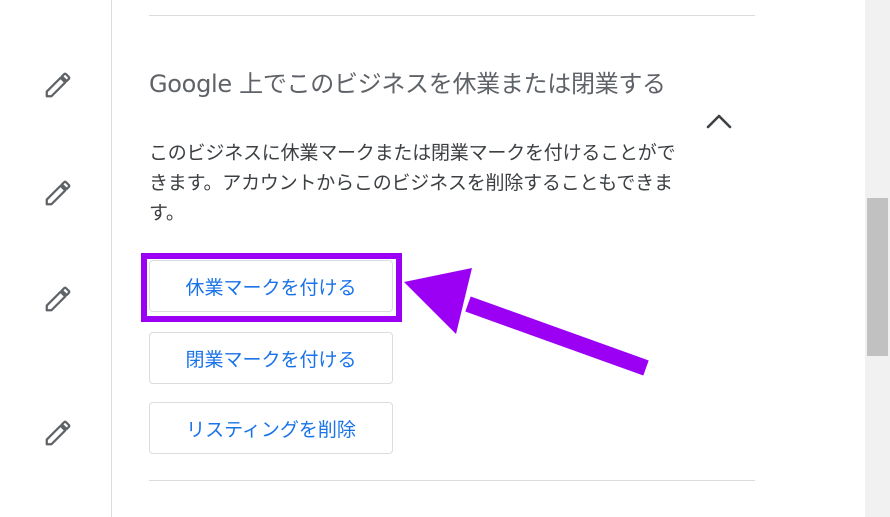 The width and height of the screenshot is (890, 517). What do you see at coordinates (271, 358) in the screenshot?
I see `mark-permanently-closed-button: 閉業マークを付ける` at bounding box center [271, 358].